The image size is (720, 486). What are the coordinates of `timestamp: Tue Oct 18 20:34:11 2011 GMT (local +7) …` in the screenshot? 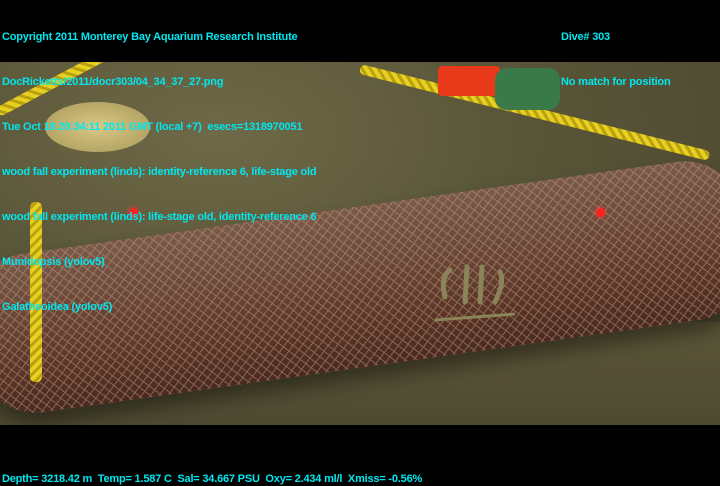 It's located at (152, 127).